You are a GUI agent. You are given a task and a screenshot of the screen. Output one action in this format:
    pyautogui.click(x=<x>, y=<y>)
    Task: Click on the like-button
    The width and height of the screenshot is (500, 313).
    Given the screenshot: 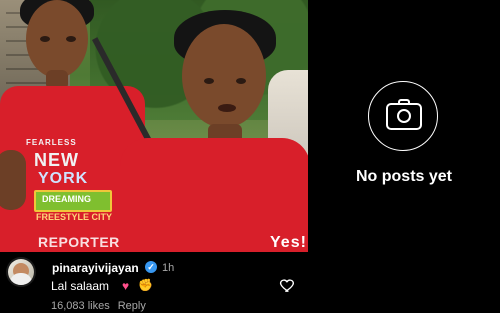 What is the action you would take?
    pyautogui.click(x=288, y=285)
    